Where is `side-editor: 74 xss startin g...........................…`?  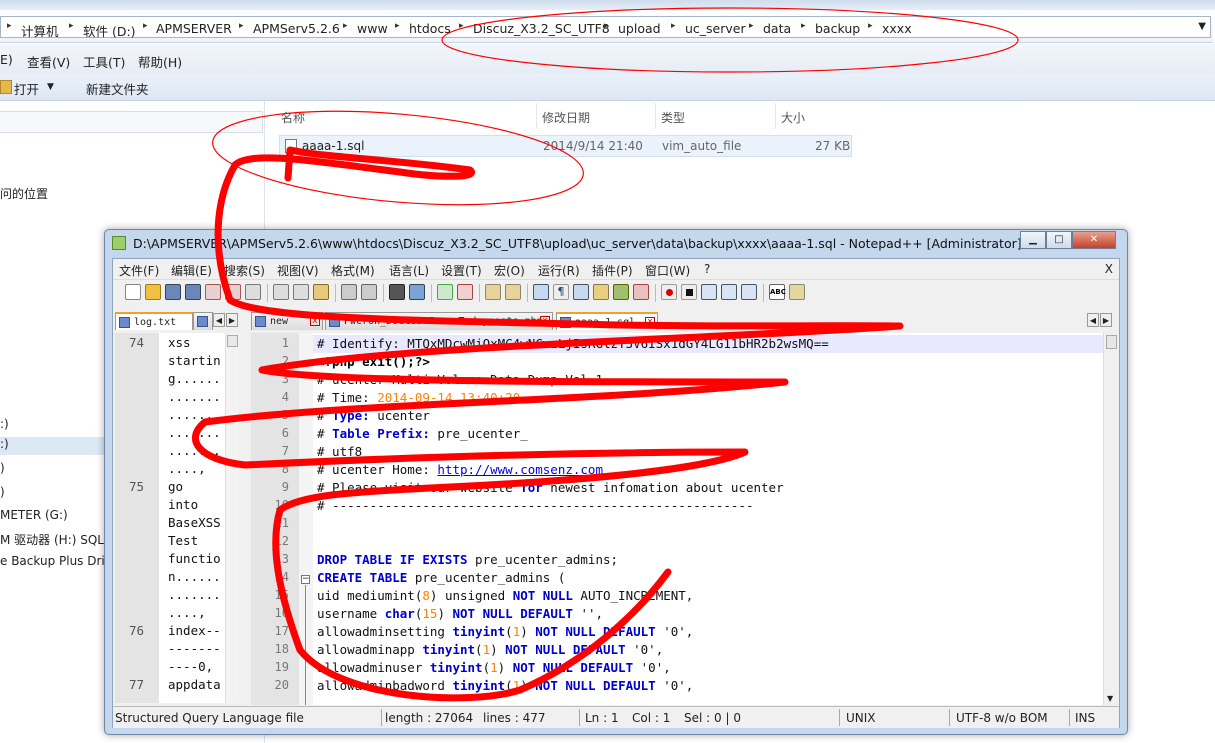
side-editor: 74 xss startin g...........................… is located at coordinates (177, 518).